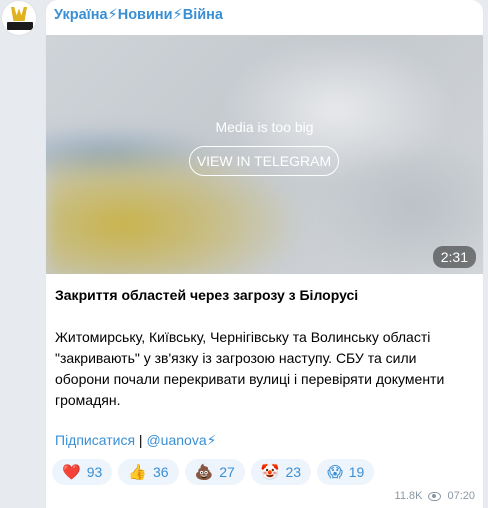 Image resolution: width=488 pixels, height=508 pixels. I want to click on post-links: Підписатися | @uanova⚡, so click(135, 440).